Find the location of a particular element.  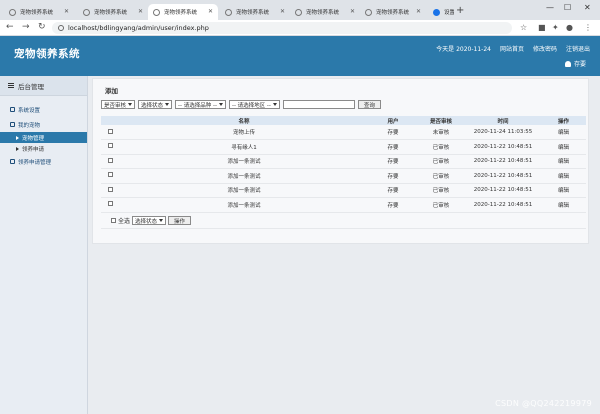

table-header-row: 名称 用户 是否审核 时间 操作 is located at coordinates (343, 120).